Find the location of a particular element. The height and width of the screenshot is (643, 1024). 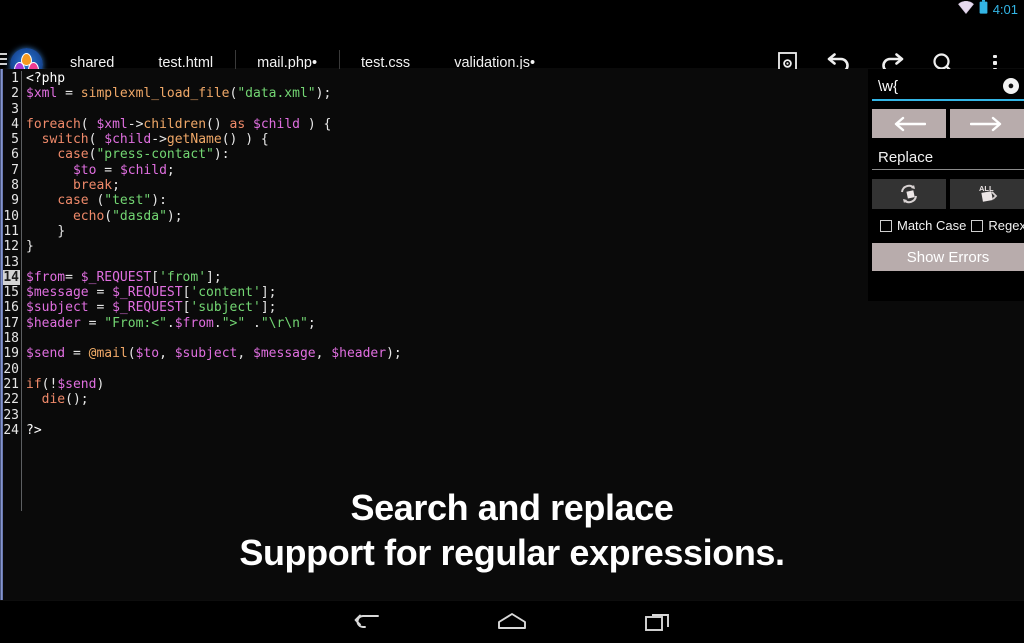

line-number: 3 is located at coordinates (15, 109).